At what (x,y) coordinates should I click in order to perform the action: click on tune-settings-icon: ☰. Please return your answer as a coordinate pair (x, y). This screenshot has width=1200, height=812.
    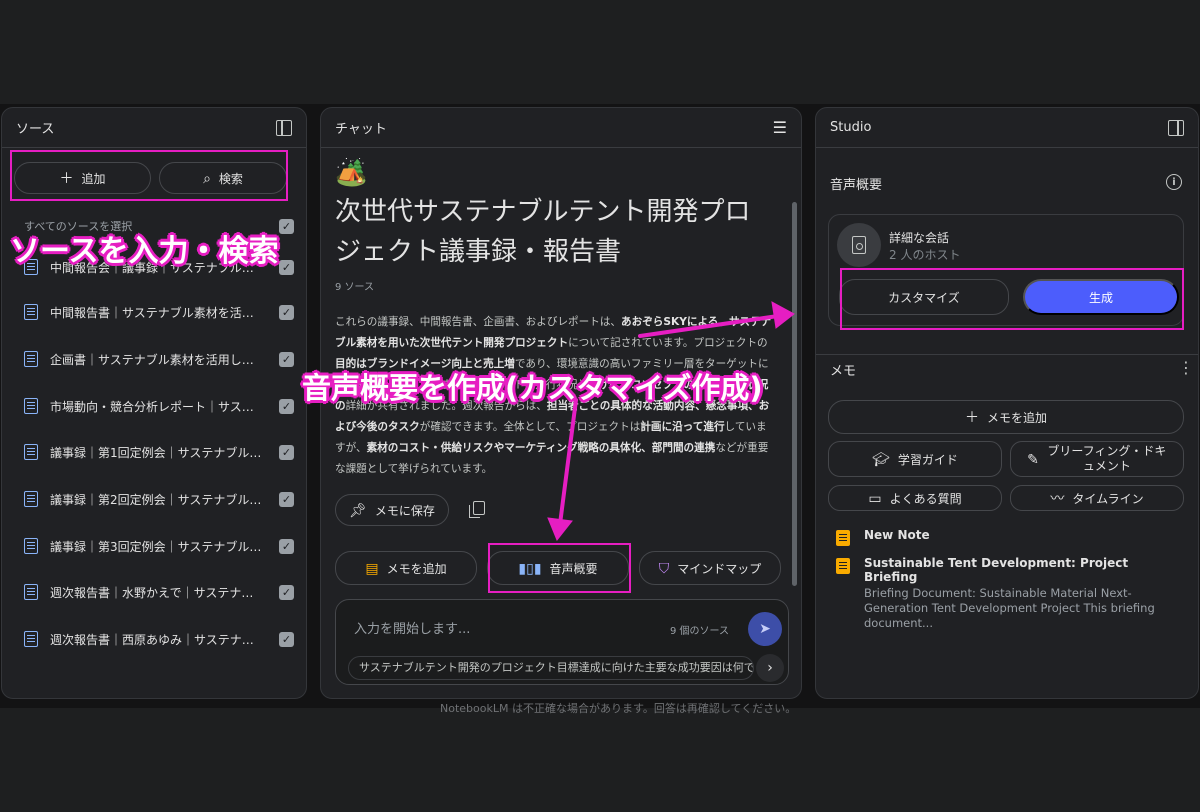
    Looking at the image, I should click on (780, 127).